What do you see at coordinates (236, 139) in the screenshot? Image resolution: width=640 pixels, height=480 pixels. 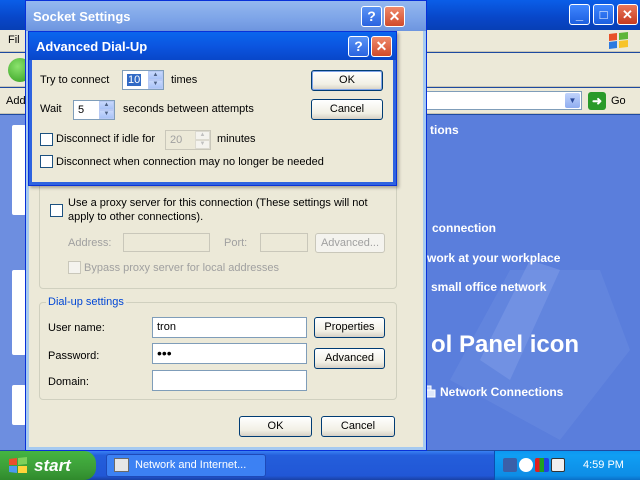 I see `minutes-label: minutes` at bounding box center [236, 139].